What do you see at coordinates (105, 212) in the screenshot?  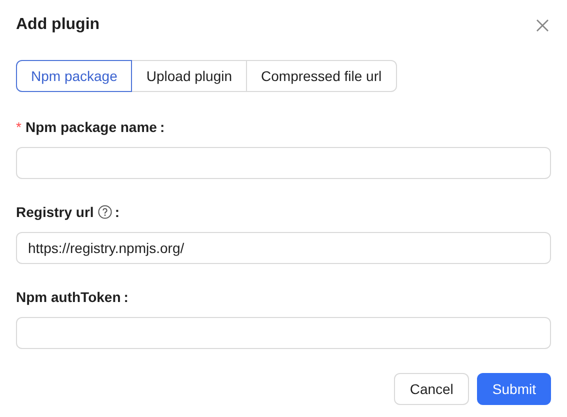 I see `help-icon` at bounding box center [105, 212].